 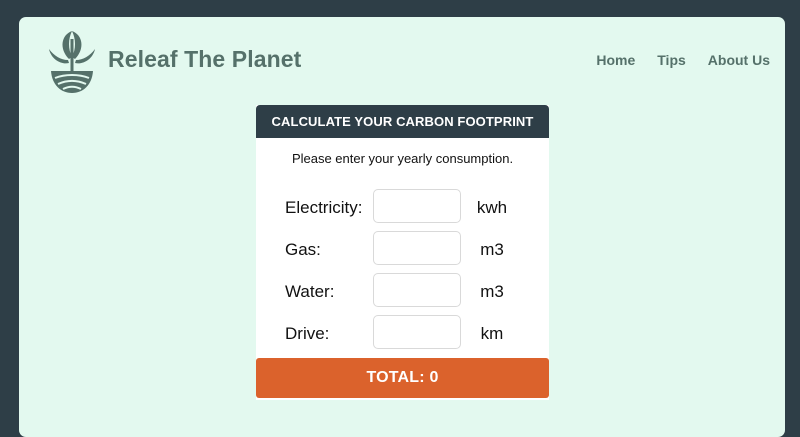 What do you see at coordinates (307, 333) in the screenshot?
I see `drive-label: Drive:` at bounding box center [307, 333].